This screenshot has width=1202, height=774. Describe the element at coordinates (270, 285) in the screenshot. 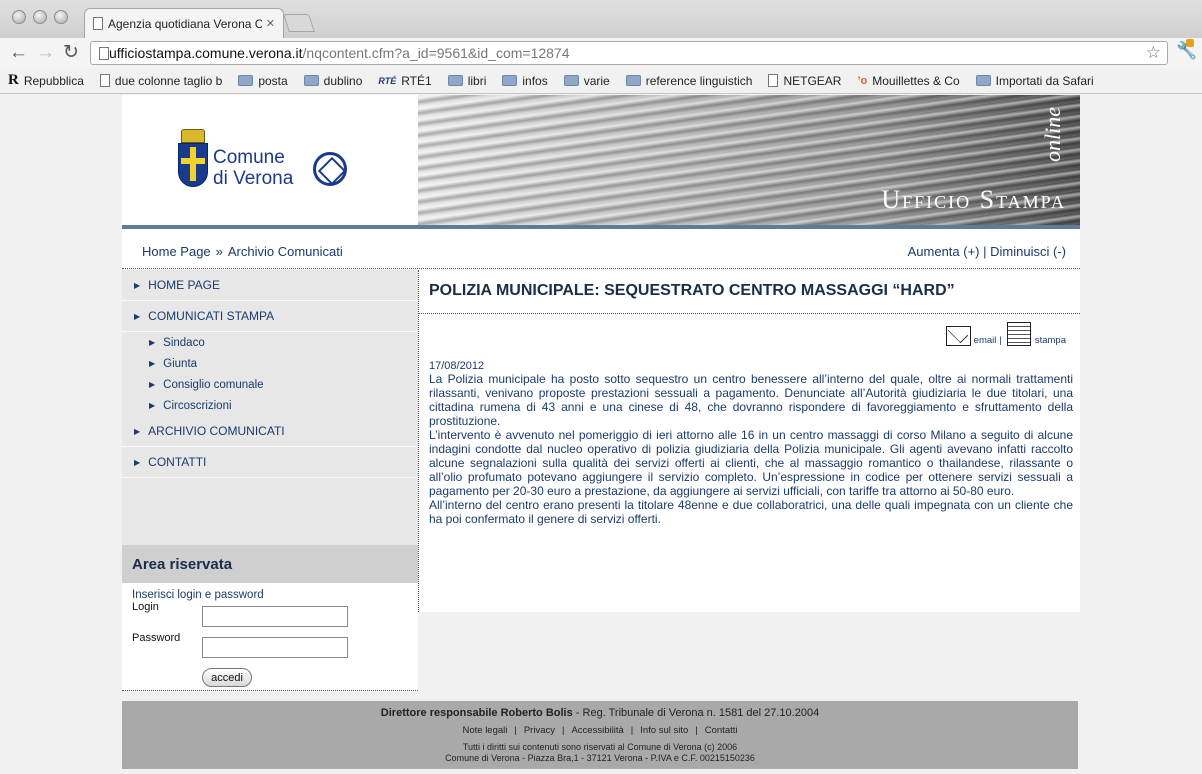

I see `sidebar-item: ▶ HOME PAGE` at that location.